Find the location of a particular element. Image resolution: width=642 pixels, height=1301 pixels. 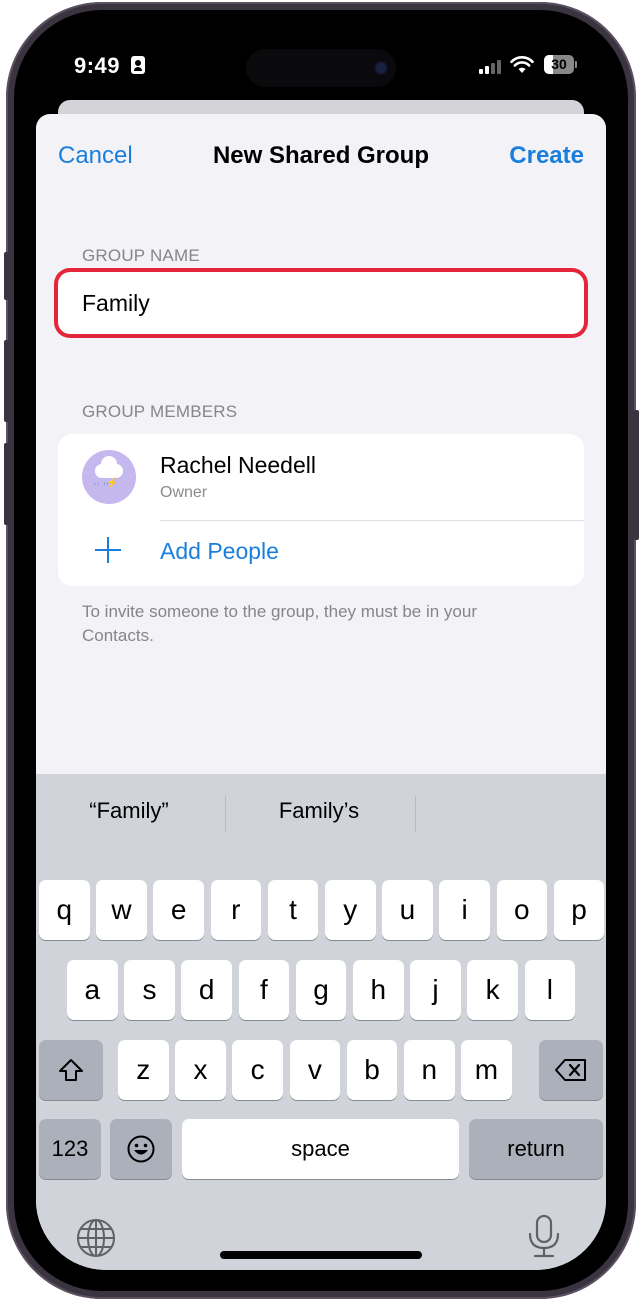

camera-icon is located at coordinates (381, 68).